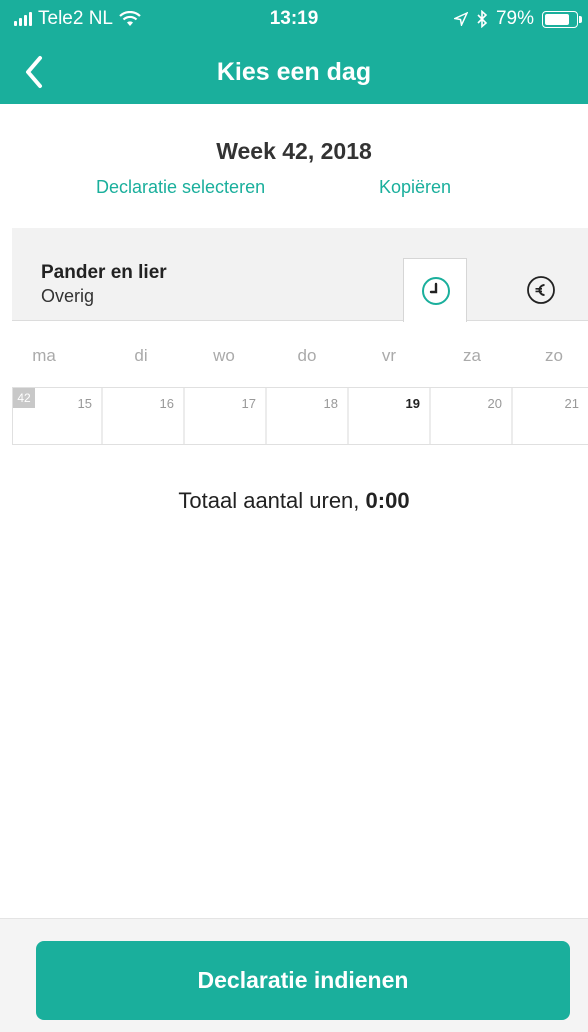  I want to click on day-label-wo: wo, so click(224, 355).